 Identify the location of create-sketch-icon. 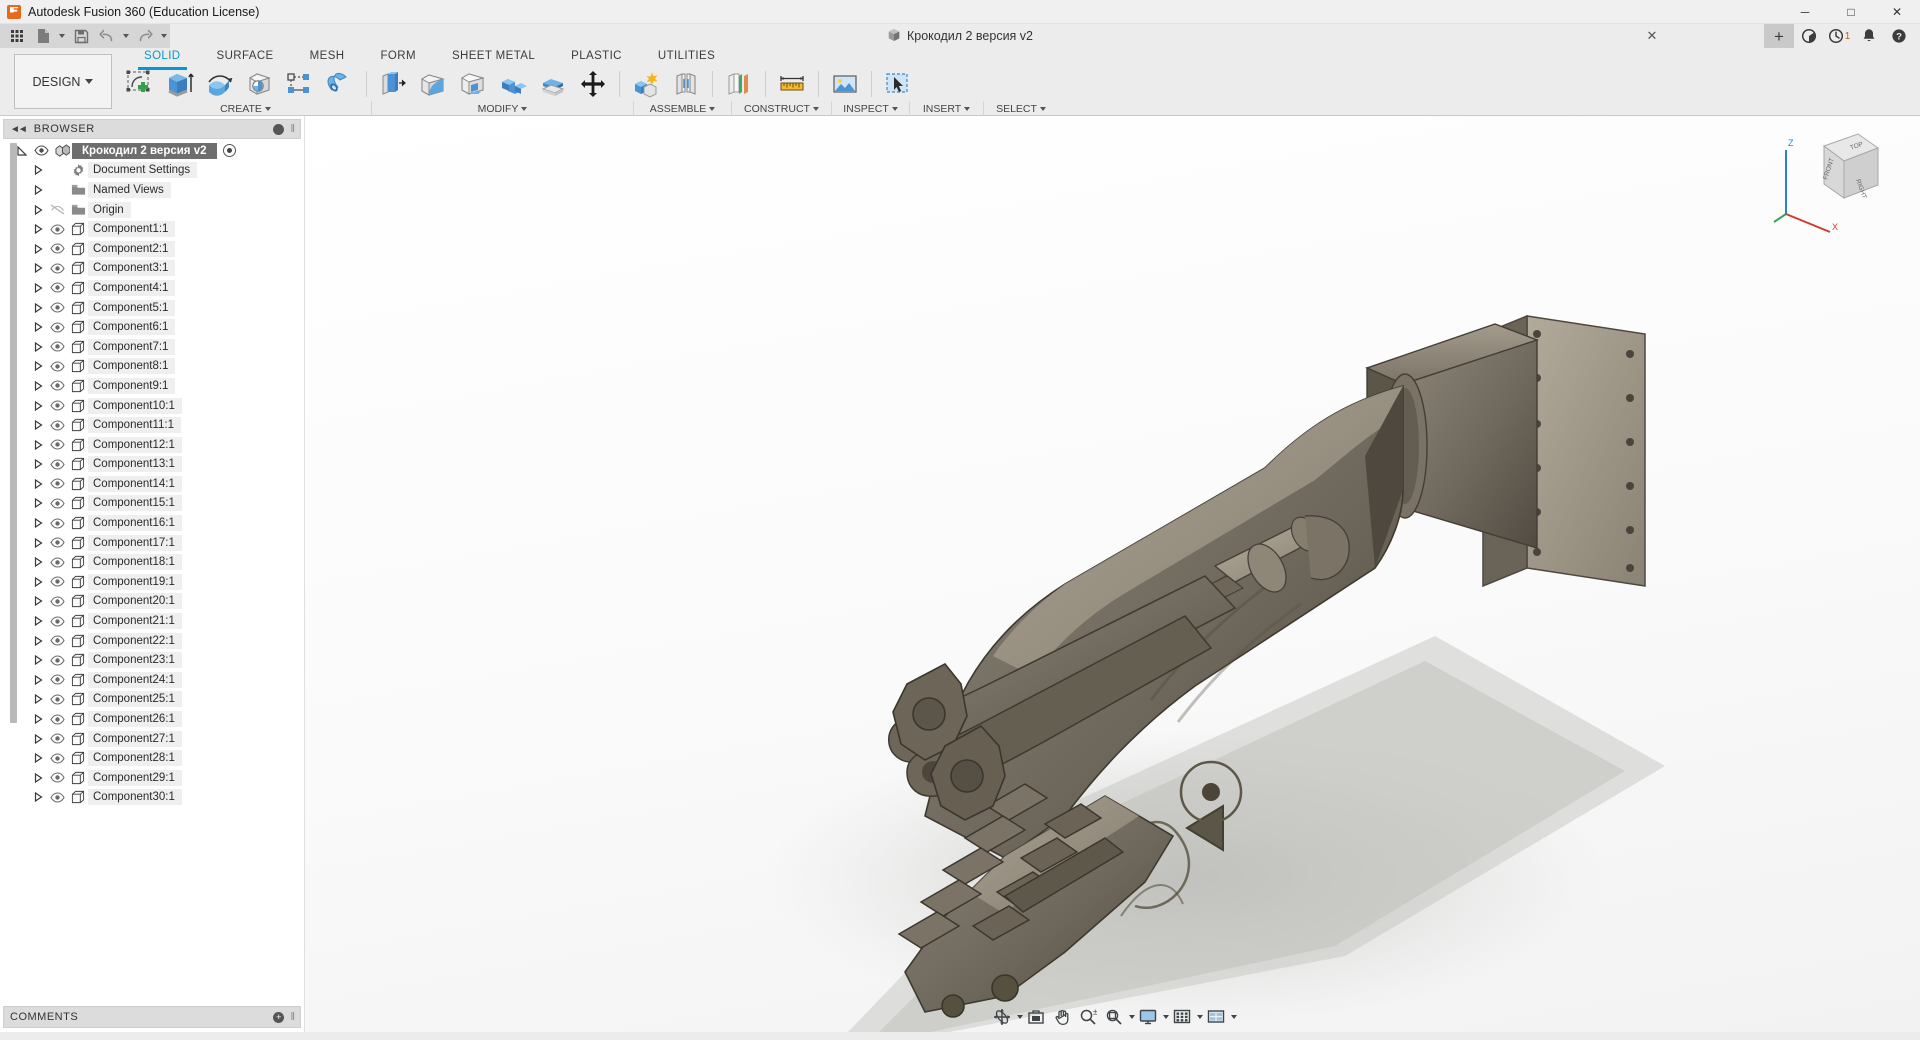
(140, 84).